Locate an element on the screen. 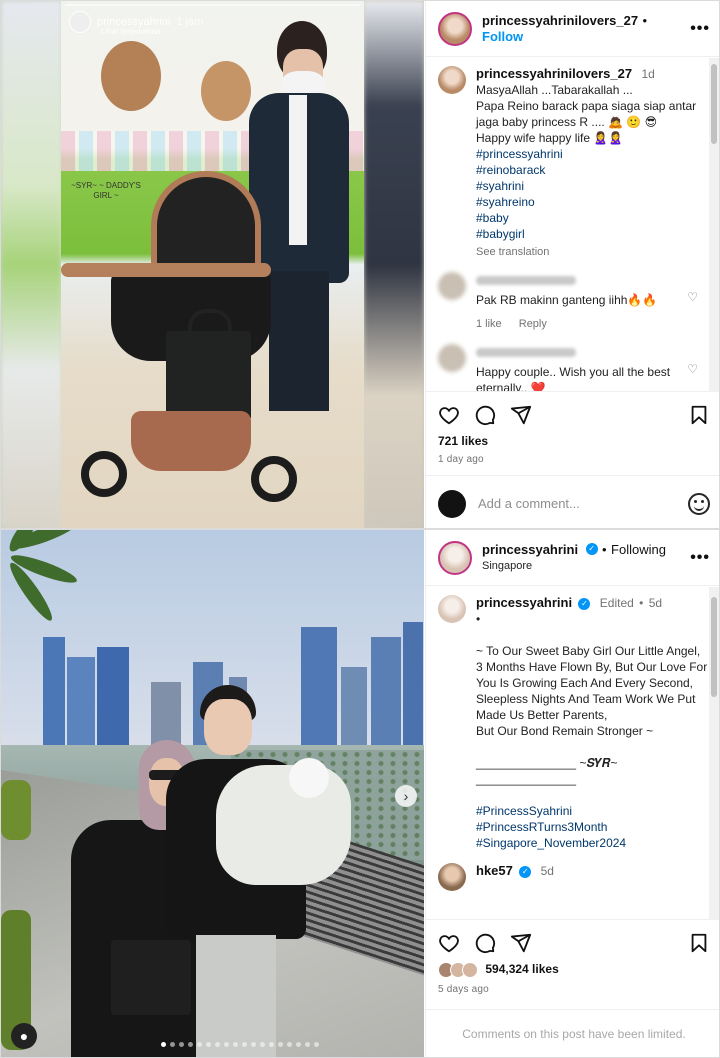  see-translation-link: See translation is located at coordinates (593, 252).